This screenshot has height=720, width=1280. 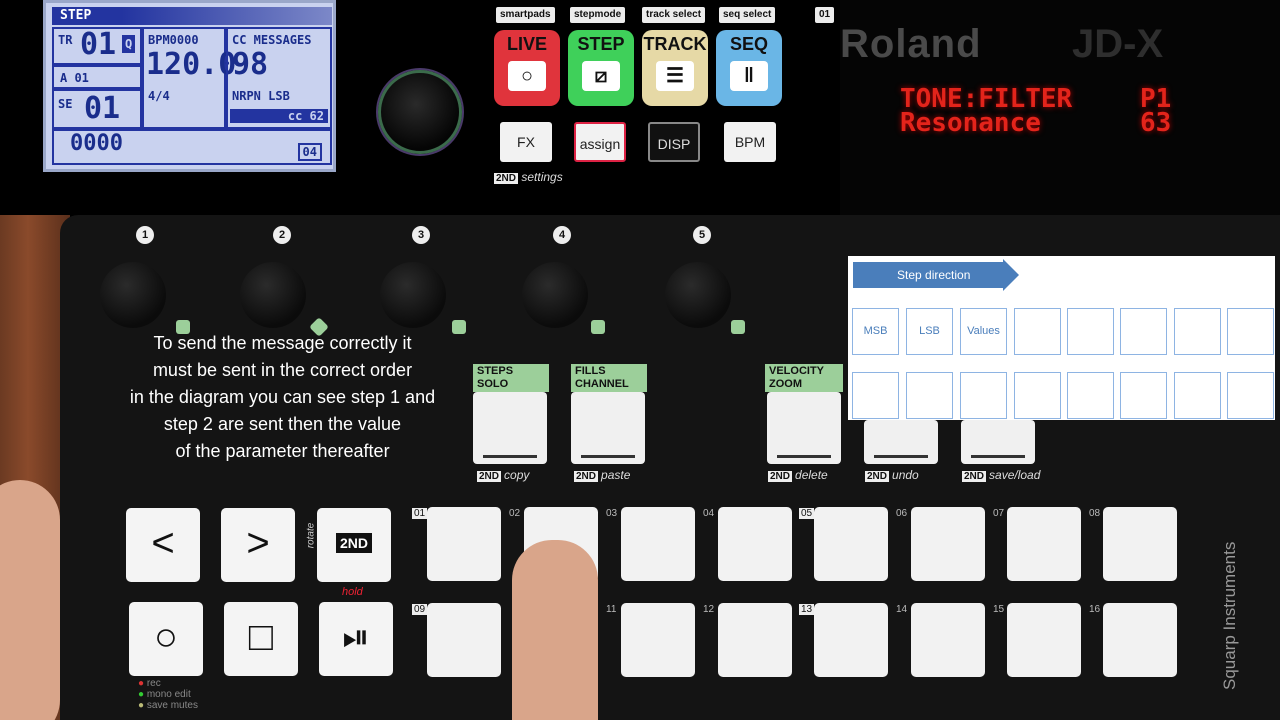 I want to click on pad-number-04: 04, so click(x=709, y=513).